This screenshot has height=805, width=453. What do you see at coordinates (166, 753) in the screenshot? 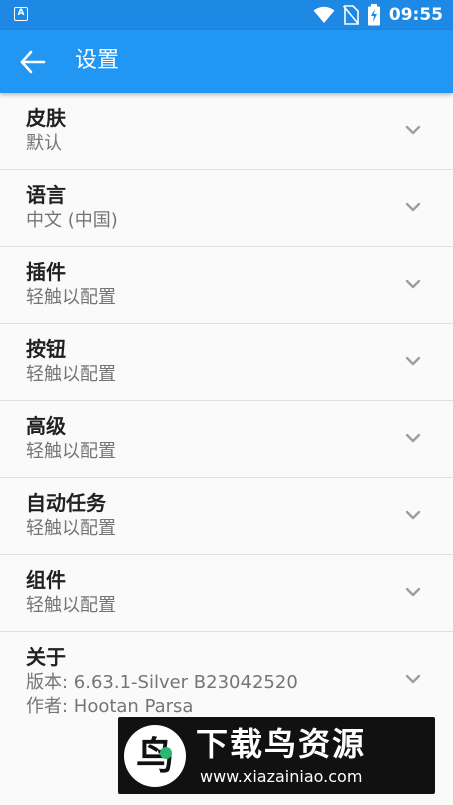
I see `watermark-logo-dot` at bounding box center [166, 753].